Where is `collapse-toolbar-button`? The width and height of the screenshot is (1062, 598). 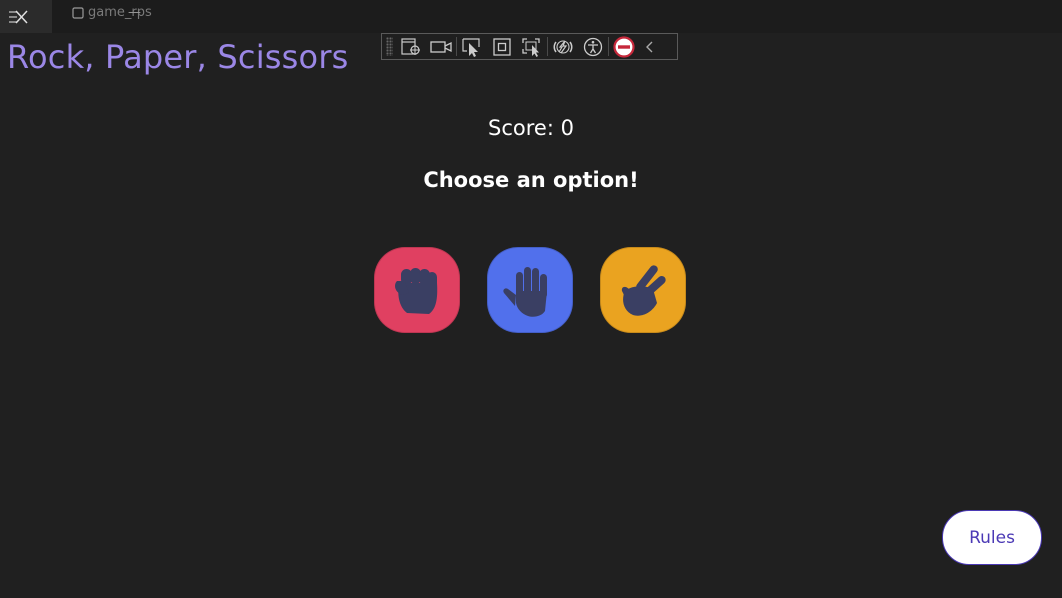
collapse-toolbar-button is located at coordinates (650, 46).